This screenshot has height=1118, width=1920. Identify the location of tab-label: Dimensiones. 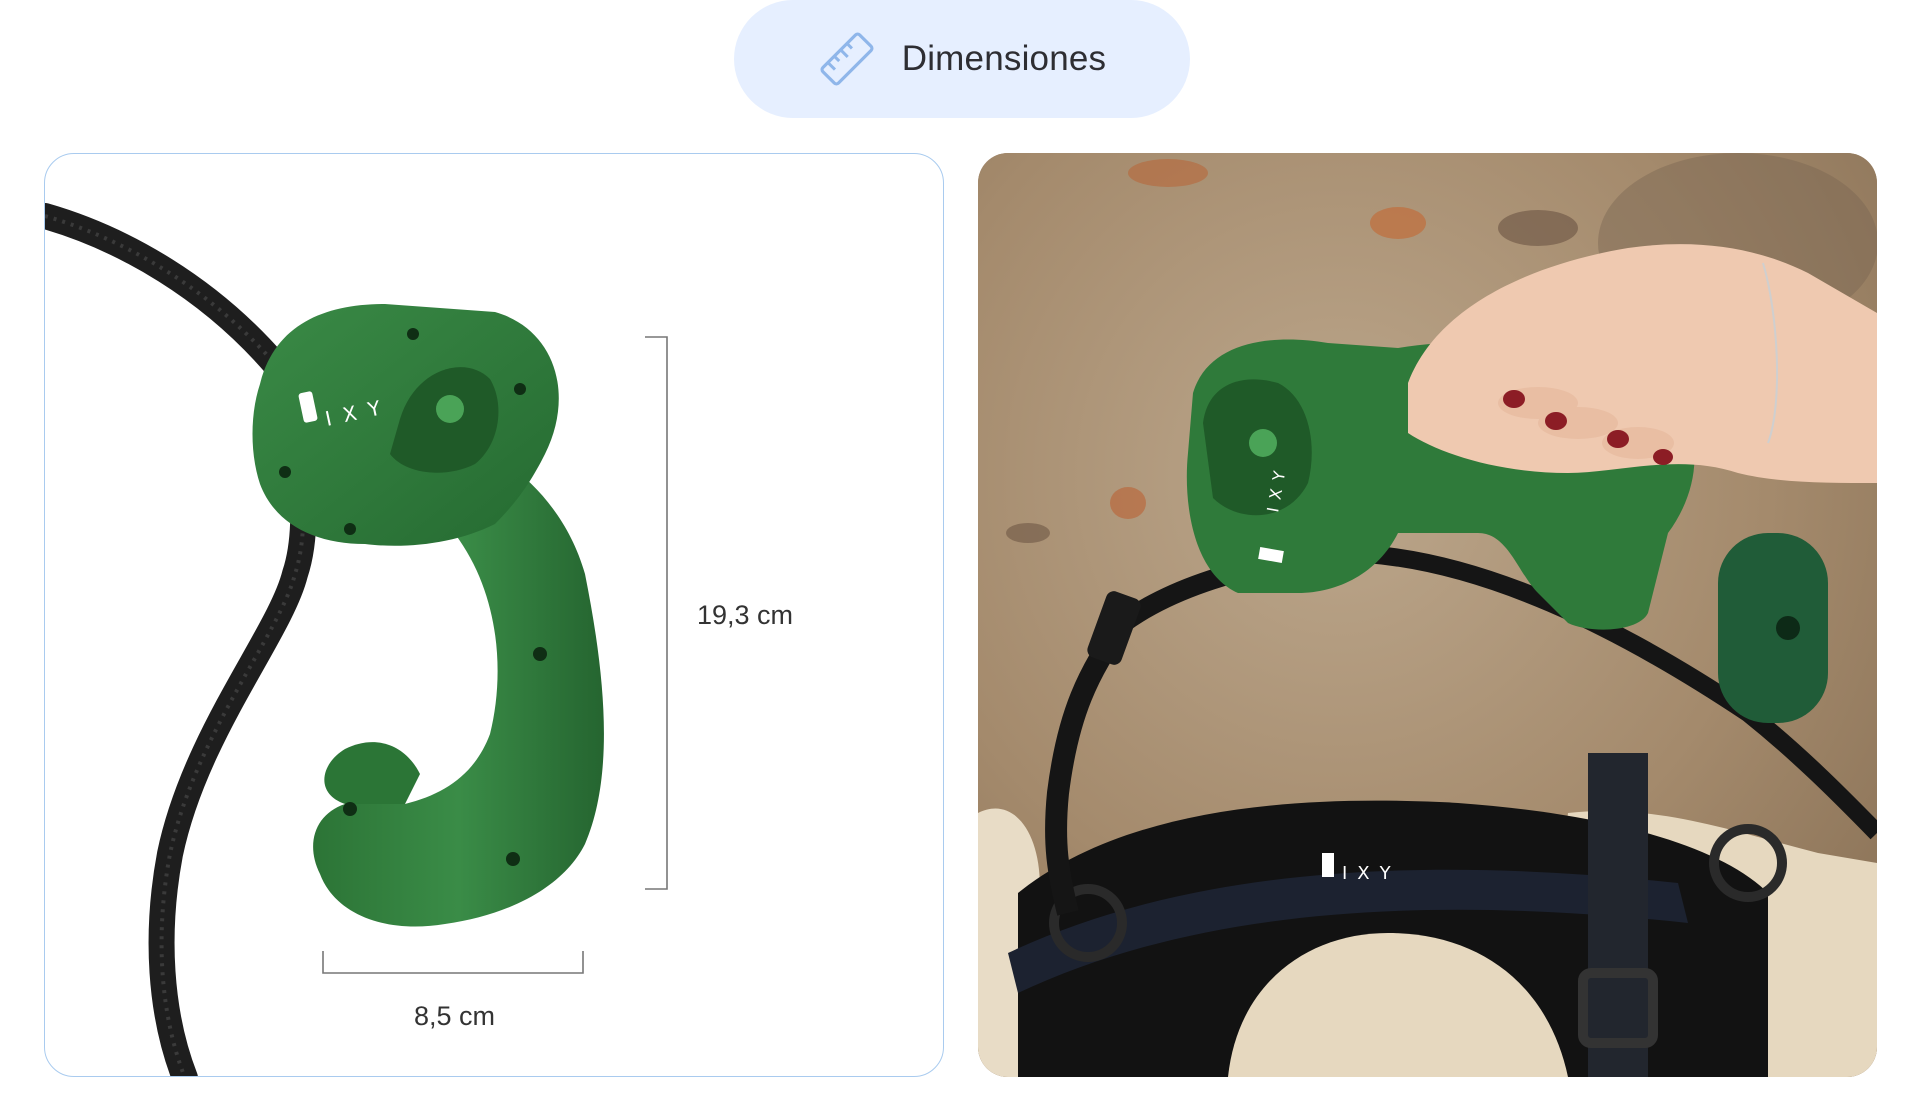
(1004, 58).